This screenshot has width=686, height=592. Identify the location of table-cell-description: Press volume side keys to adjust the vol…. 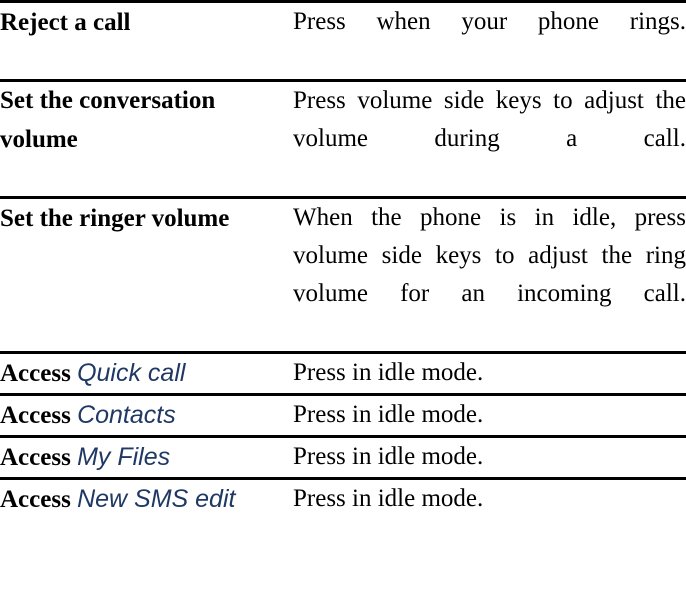
(489, 139).